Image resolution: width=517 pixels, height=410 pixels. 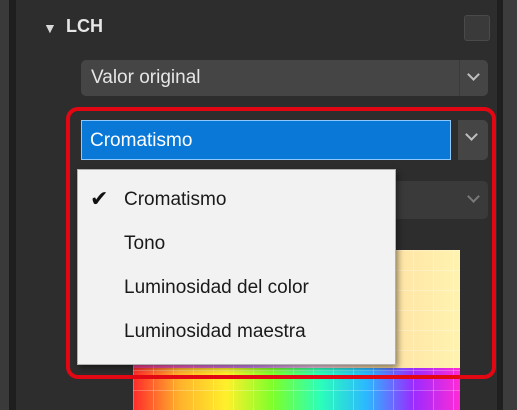 What do you see at coordinates (4, 205) in the screenshot?
I see `left-panel-edge` at bounding box center [4, 205].